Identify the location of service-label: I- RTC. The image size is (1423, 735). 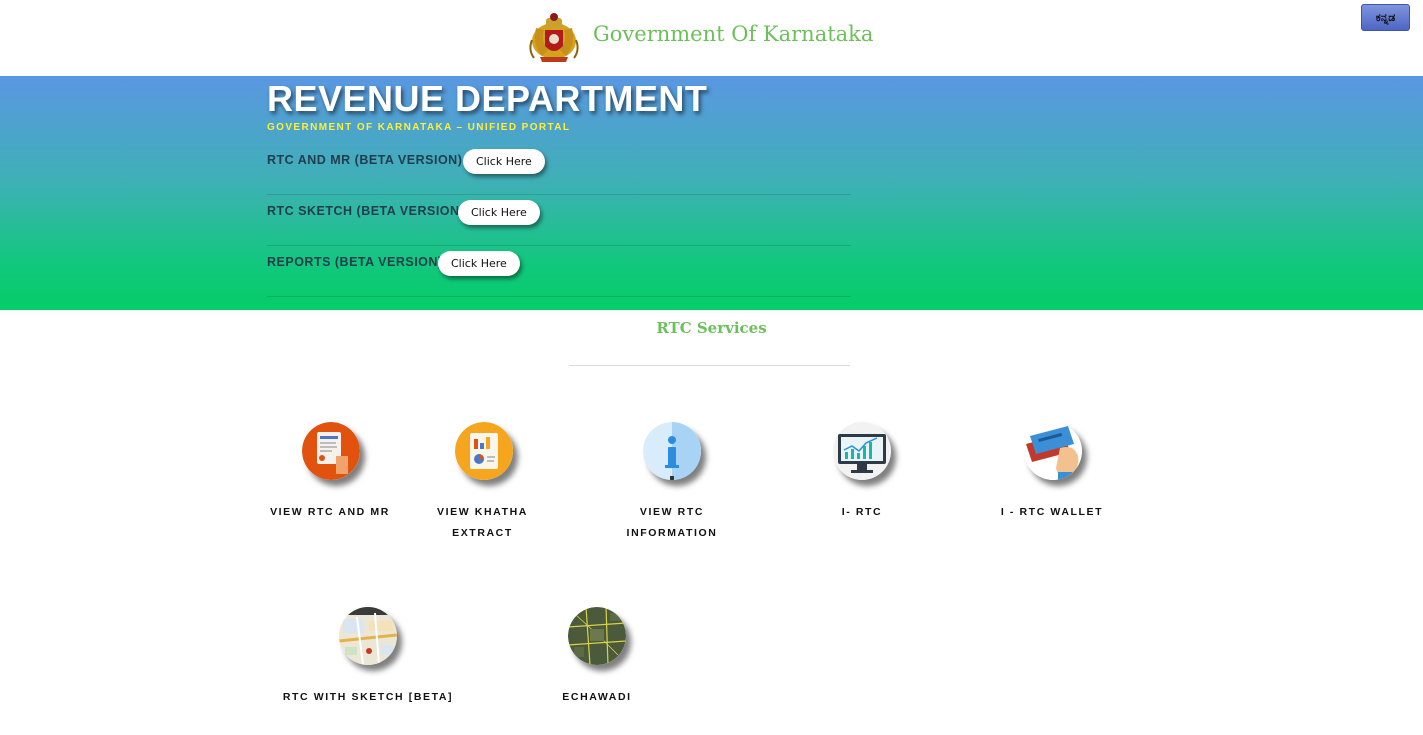
(862, 512).